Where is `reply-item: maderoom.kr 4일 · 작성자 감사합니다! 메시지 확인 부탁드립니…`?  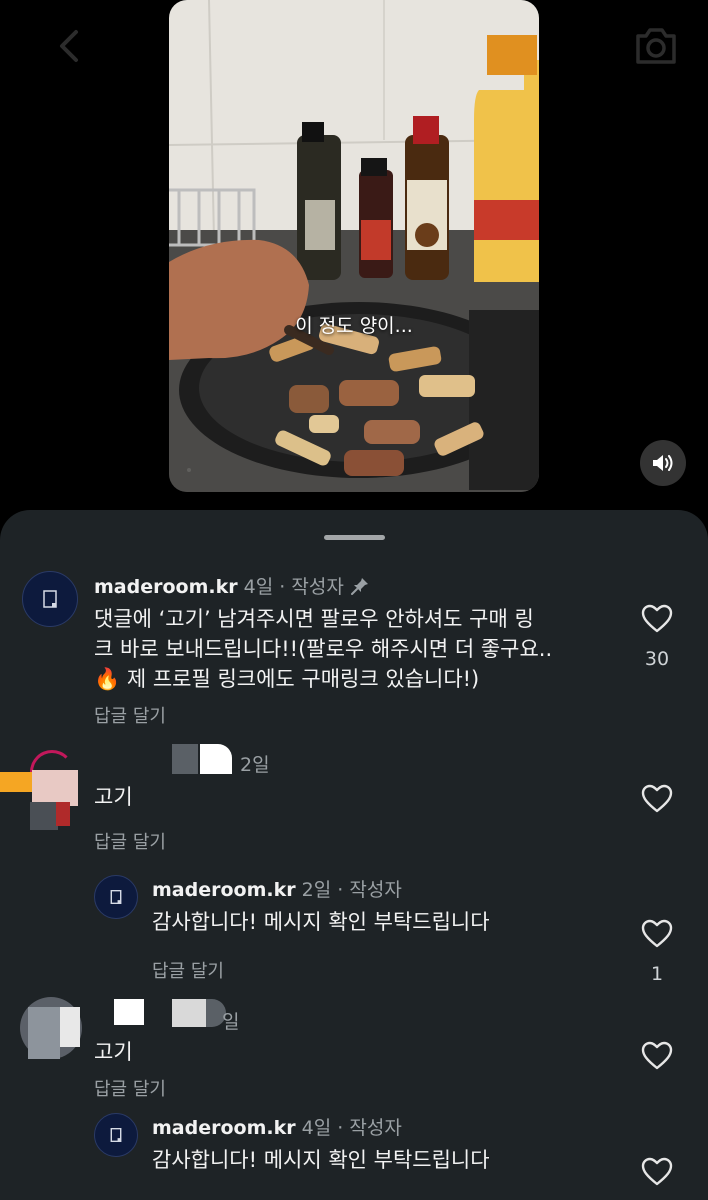
reply-item: maderoom.kr 4일 · 작성자 감사합니다! 메시지 확인 부탁드립니… is located at coordinates (354, 1147).